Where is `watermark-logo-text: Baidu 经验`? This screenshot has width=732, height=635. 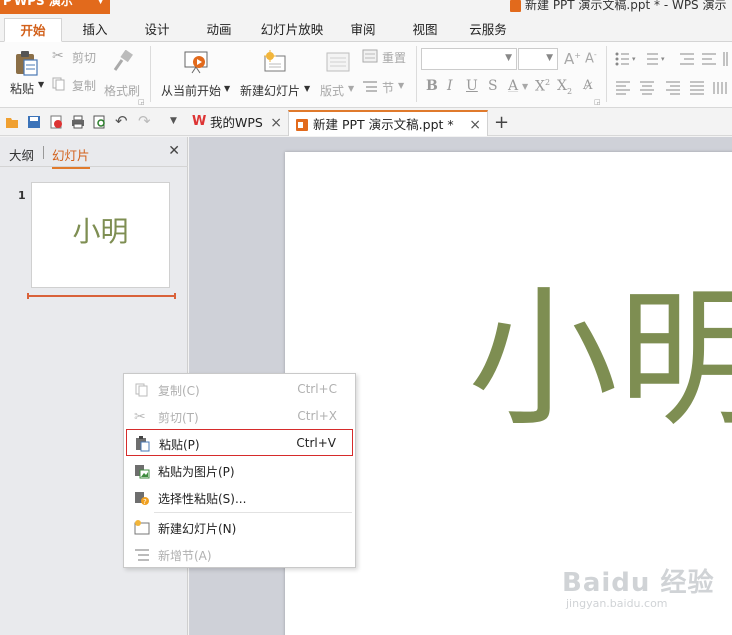
watermark-logo-text: Baidu 经验 is located at coordinates (638, 583).